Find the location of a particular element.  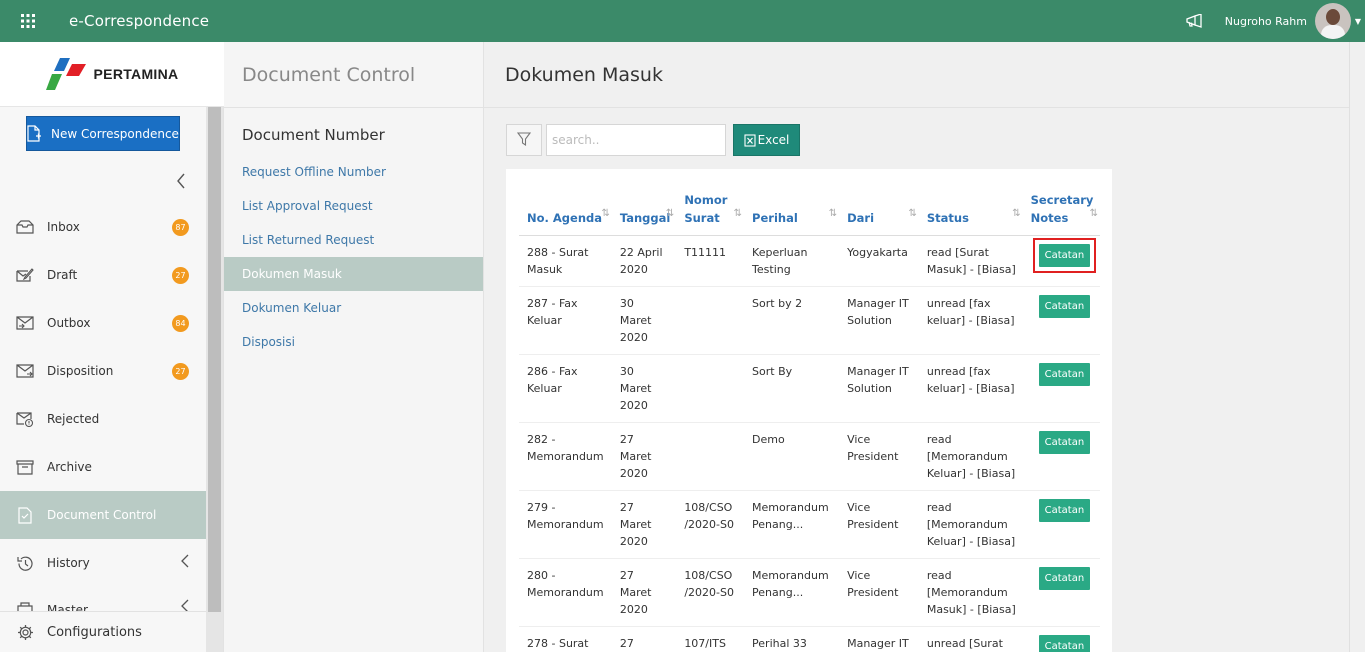

sidebar-item-disposition: Disposition 27 is located at coordinates (103, 371).